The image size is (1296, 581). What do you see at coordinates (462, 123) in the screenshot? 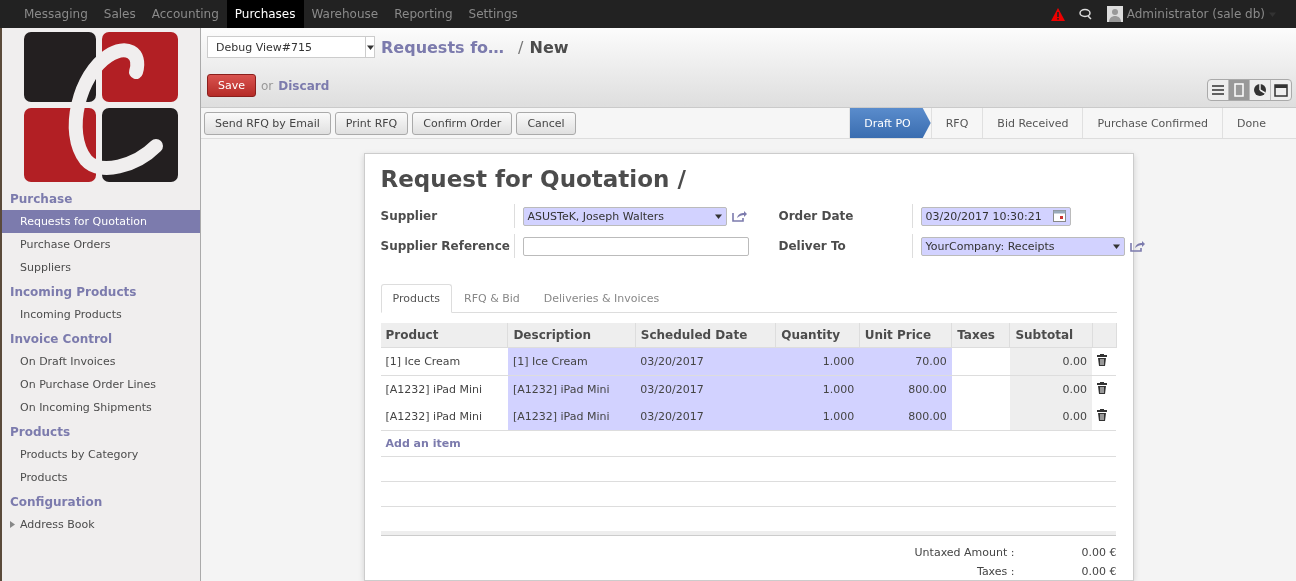
I see `toolbar-button: Confirm Order` at bounding box center [462, 123].